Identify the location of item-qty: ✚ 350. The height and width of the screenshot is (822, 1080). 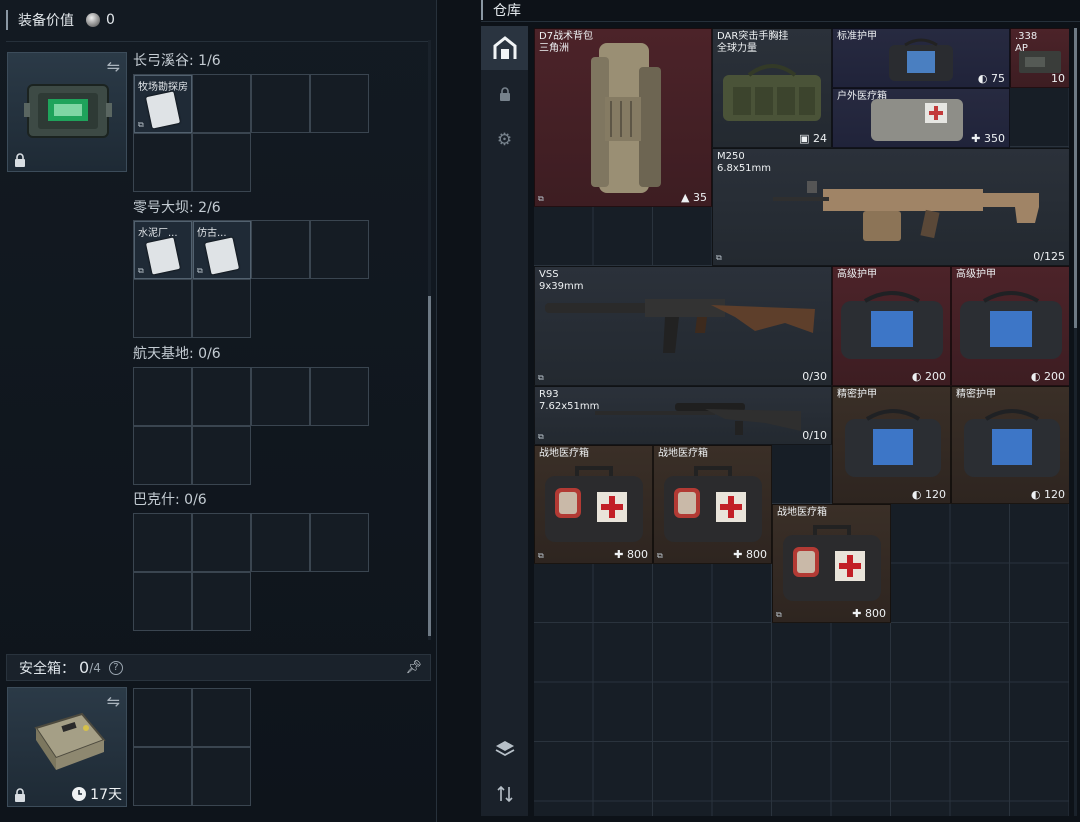
(988, 138).